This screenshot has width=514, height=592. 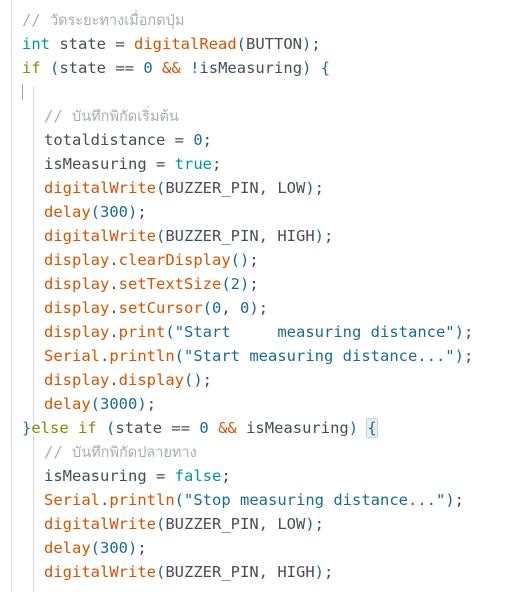 What do you see at coordinates (257, 116) in the screenshot?
I see `code-line: // บันทึกพิกัดเริ่มต้น` at bounding box center [257, 116].